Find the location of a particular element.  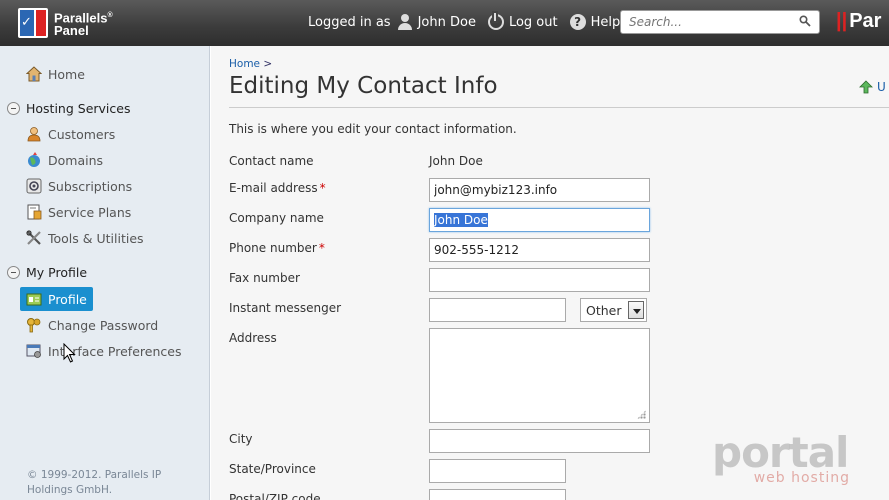

user-area: Logged in as John Doe Log out ? Help is located at coordinates (470, 21).